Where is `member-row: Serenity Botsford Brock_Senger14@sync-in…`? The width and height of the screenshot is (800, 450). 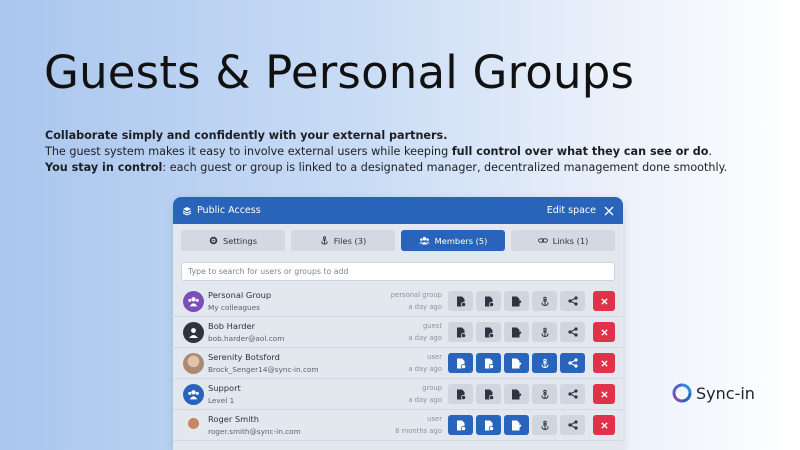
member-row: Serenity Botsford Brock_Senger14@sync-in… is located at coordinates (398, 363).